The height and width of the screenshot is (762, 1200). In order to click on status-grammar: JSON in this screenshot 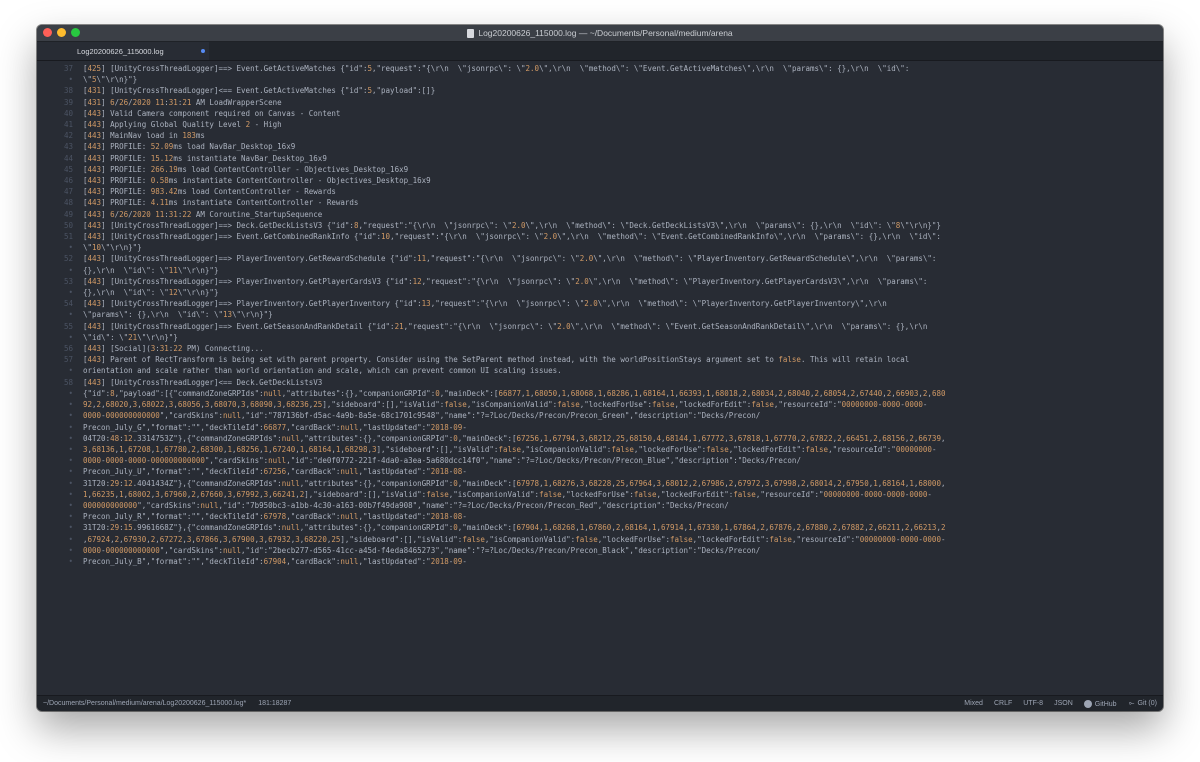, I will do `click(1063, 703)`.